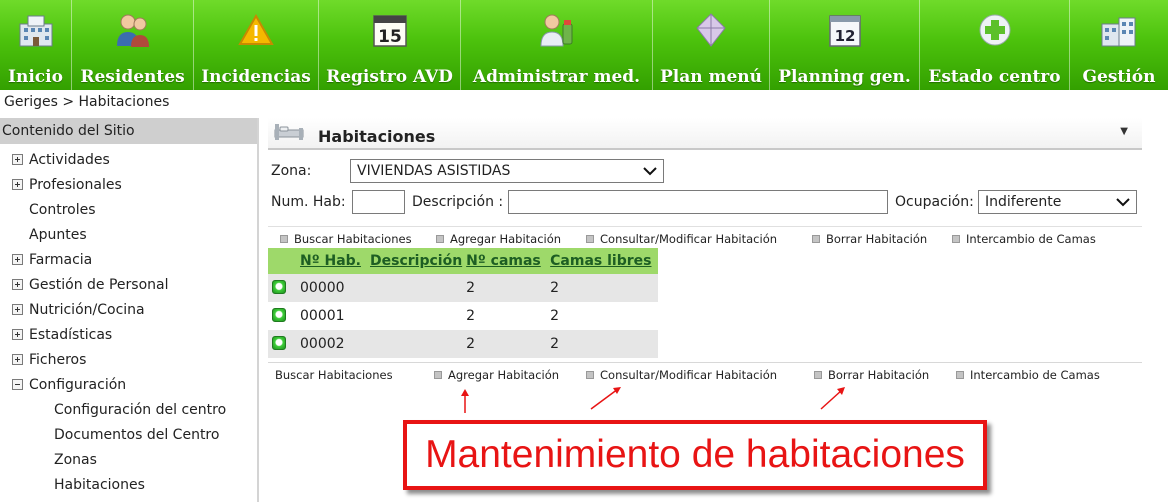  I want to click on num-hab-label: Num. Hab:, so click(308, 202).